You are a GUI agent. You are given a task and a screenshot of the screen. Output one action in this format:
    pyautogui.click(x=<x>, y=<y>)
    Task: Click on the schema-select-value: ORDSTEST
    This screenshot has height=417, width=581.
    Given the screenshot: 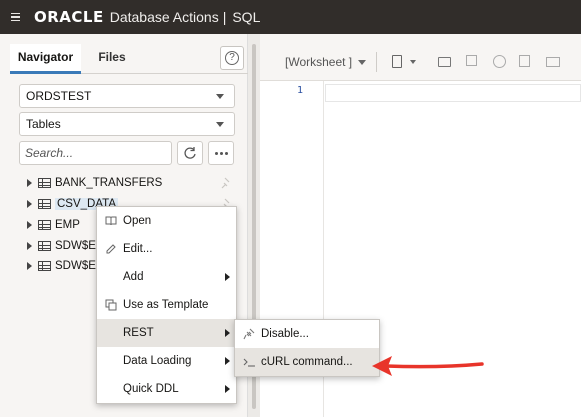 What is the action you would take?
    pyautogui.click(x=59, y=96)
    